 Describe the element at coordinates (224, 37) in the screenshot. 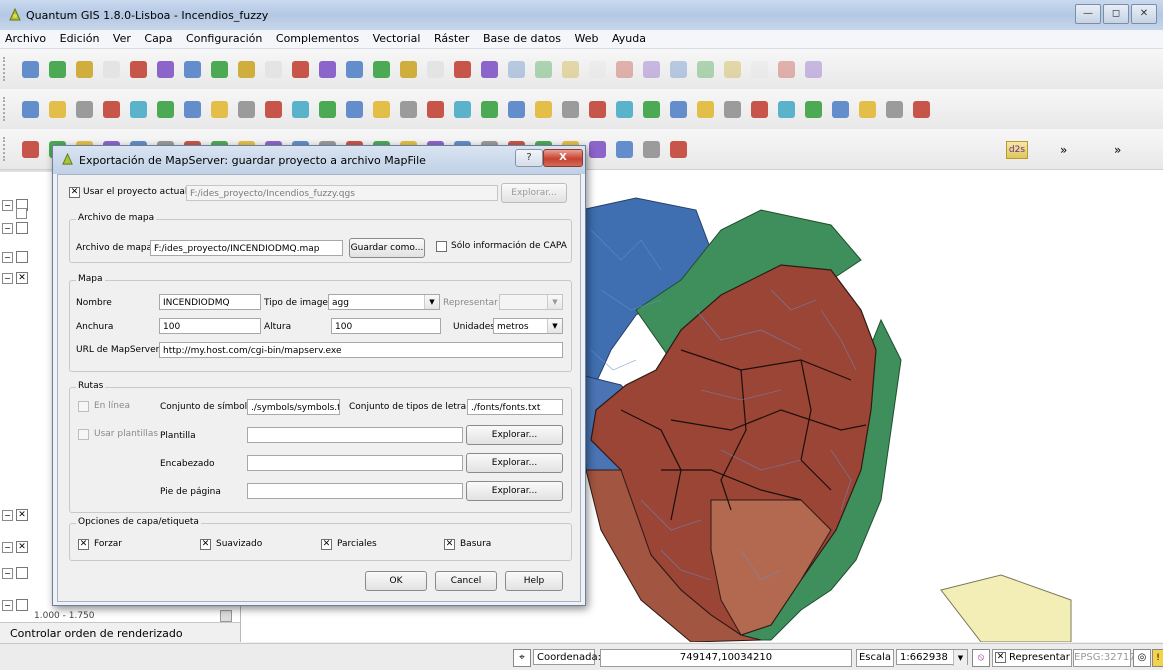

I see `menu-configuracion: Configuración` at that location.